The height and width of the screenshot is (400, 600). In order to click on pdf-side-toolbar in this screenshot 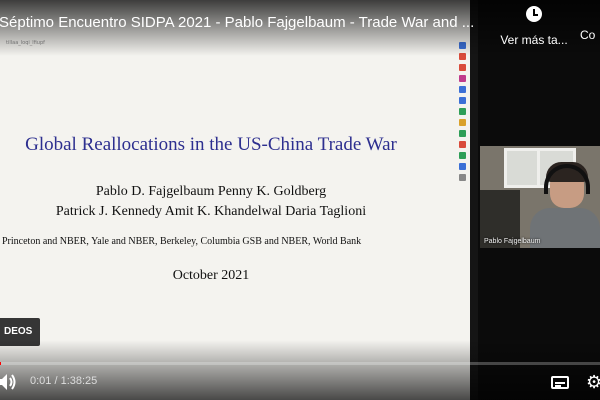, I will do `click(462, 111)`.